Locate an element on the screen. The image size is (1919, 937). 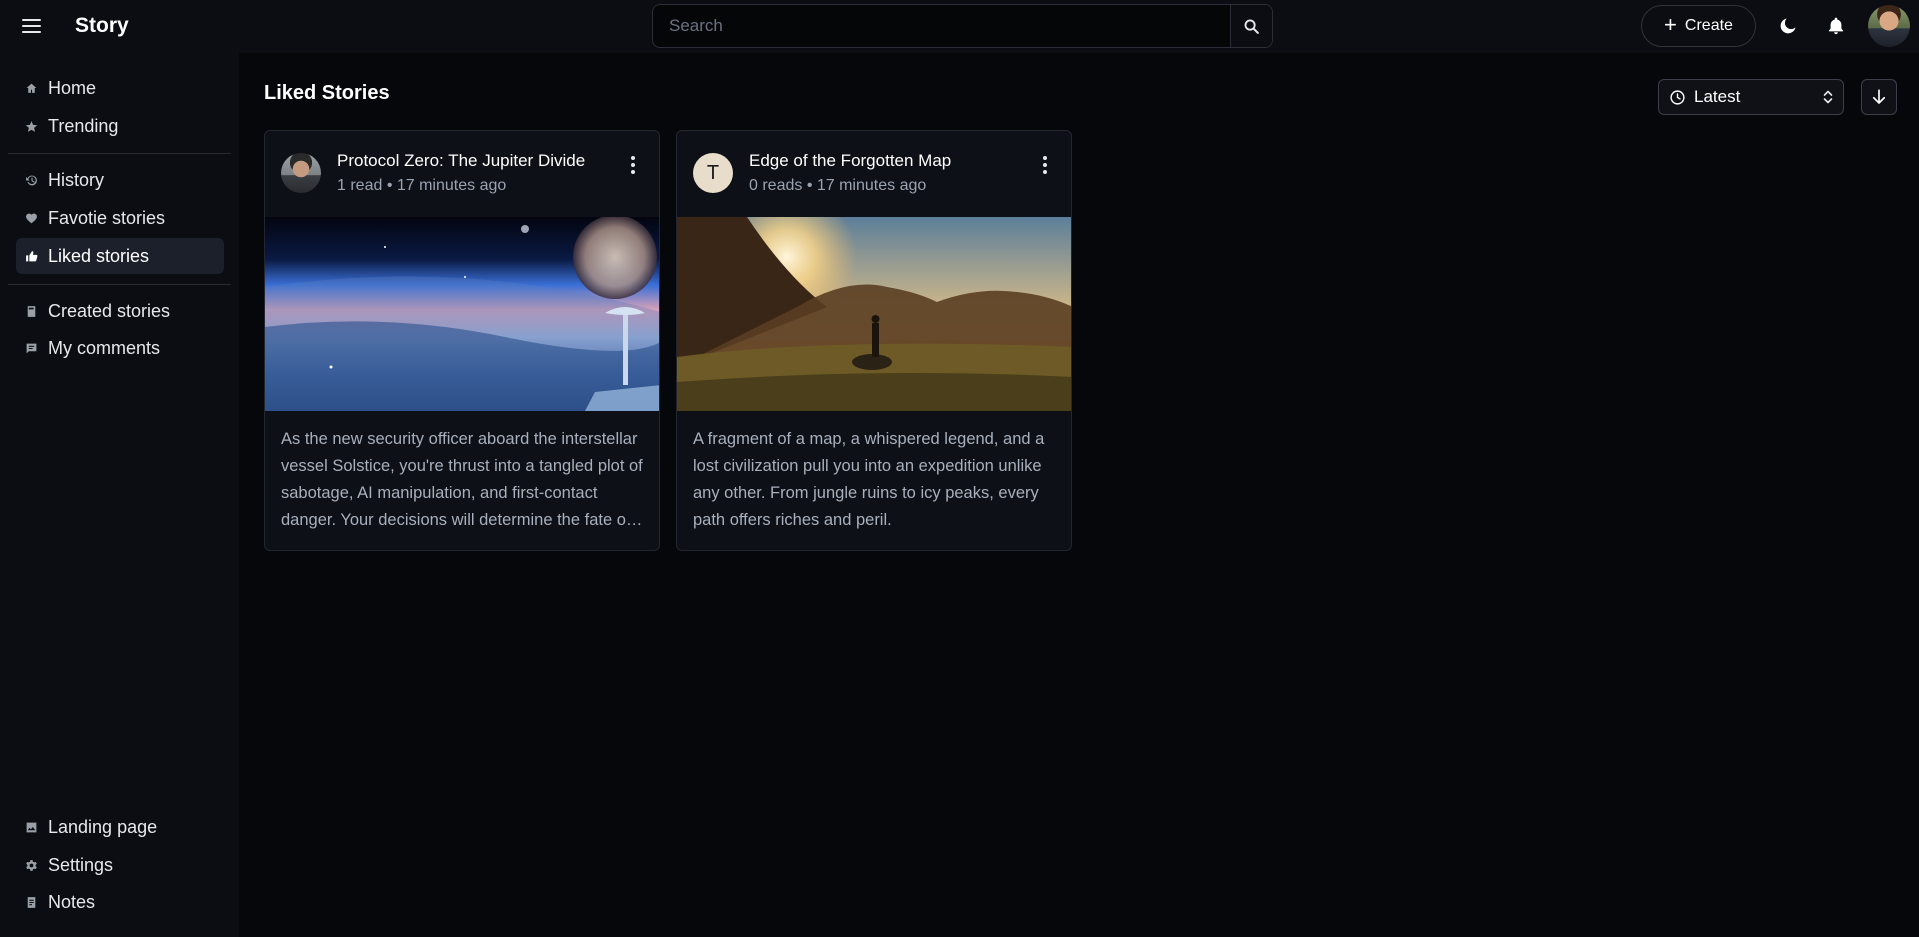
home-icon is located at coordinates (31, 88).